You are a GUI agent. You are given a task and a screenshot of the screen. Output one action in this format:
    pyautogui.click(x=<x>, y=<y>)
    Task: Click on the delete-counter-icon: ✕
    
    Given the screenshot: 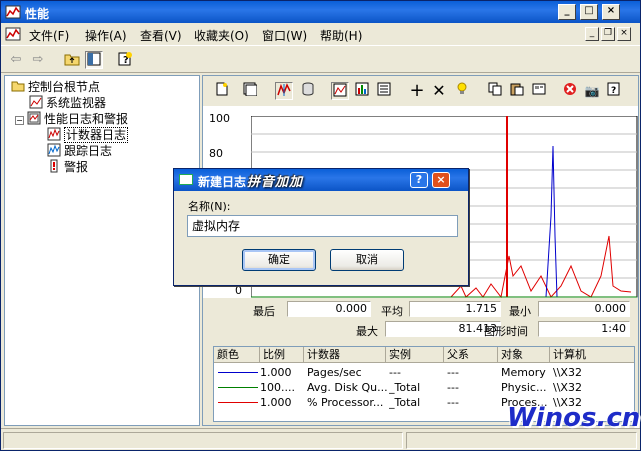 What is the action you would take?
    pyautogui.click(x=439, y=91)
    